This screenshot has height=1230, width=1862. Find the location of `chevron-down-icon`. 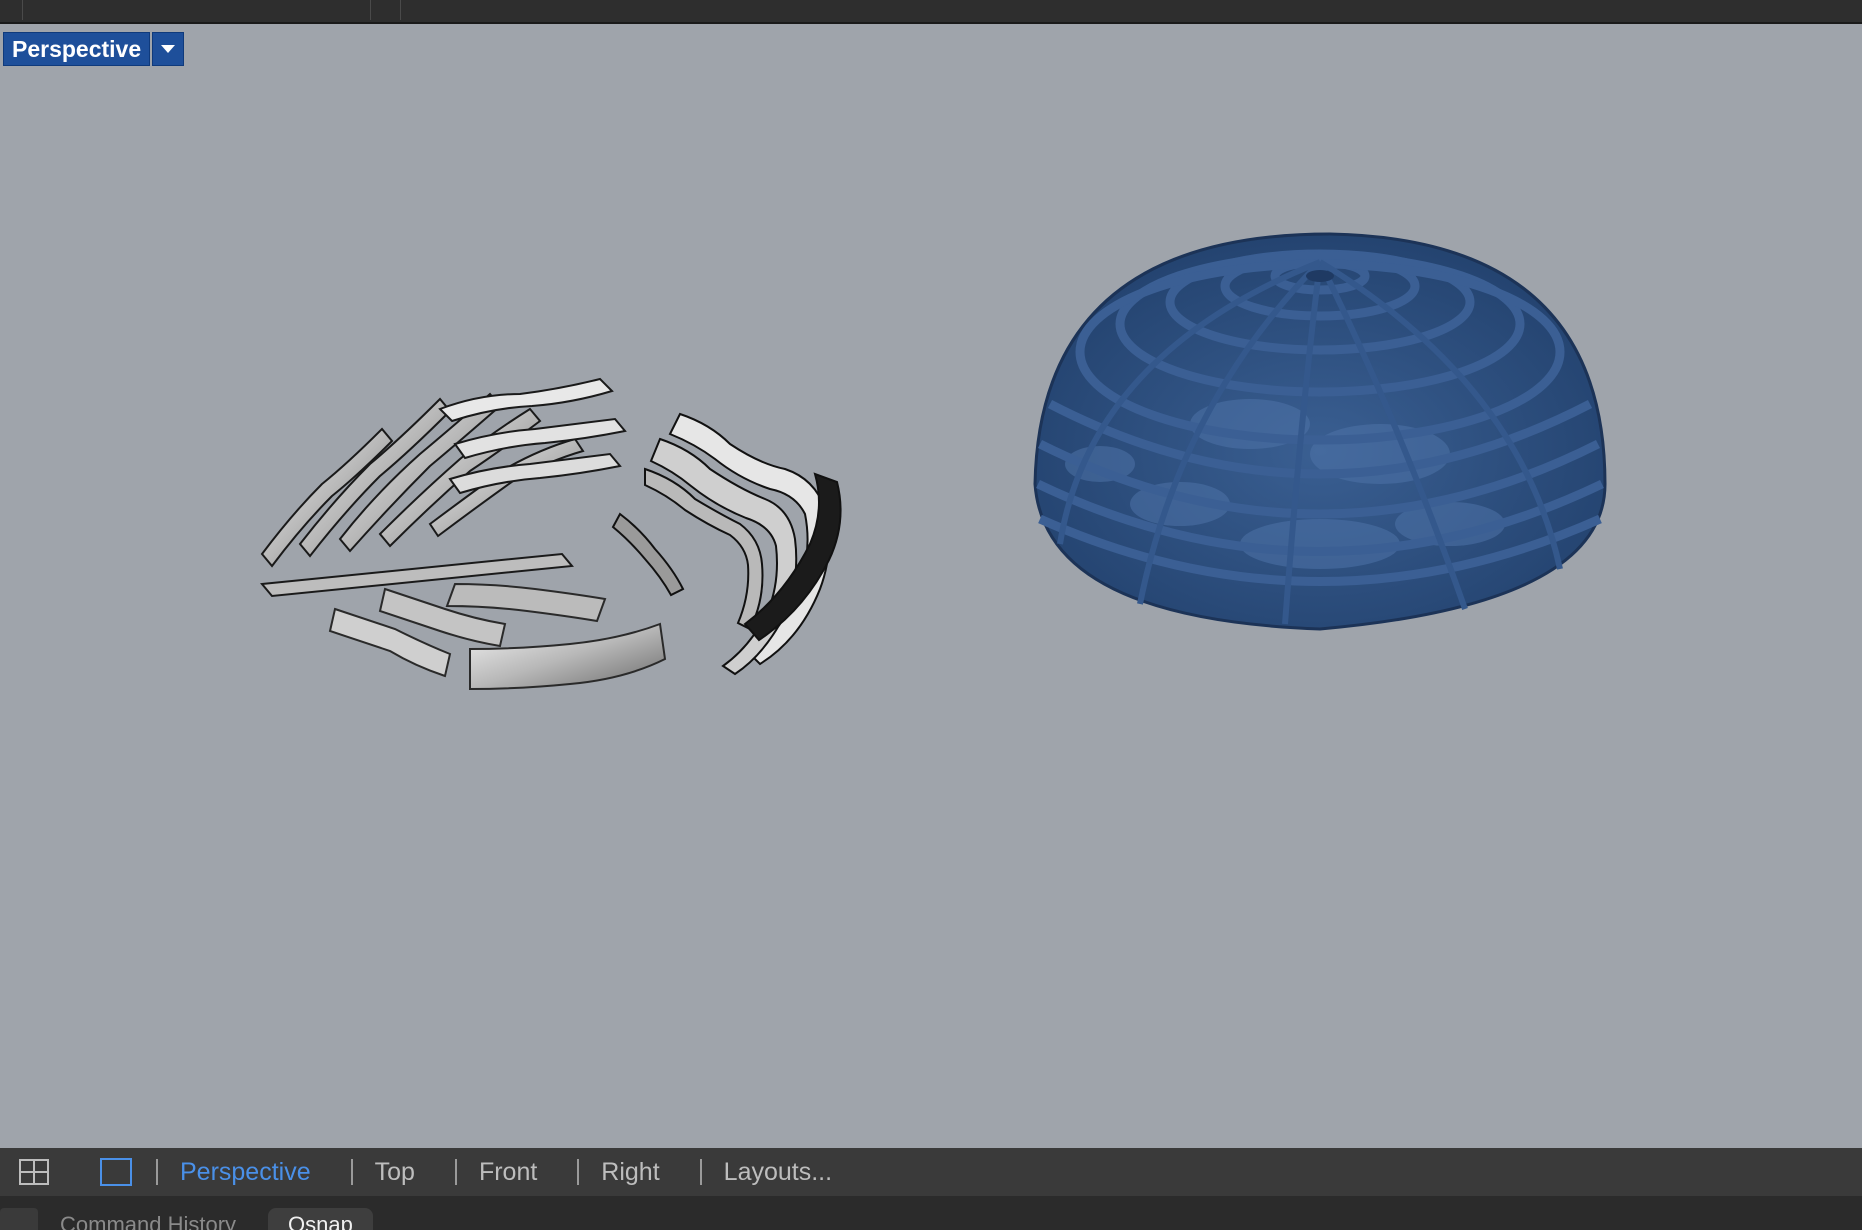

chevron-down-icon is located at coordinates (168, 49).